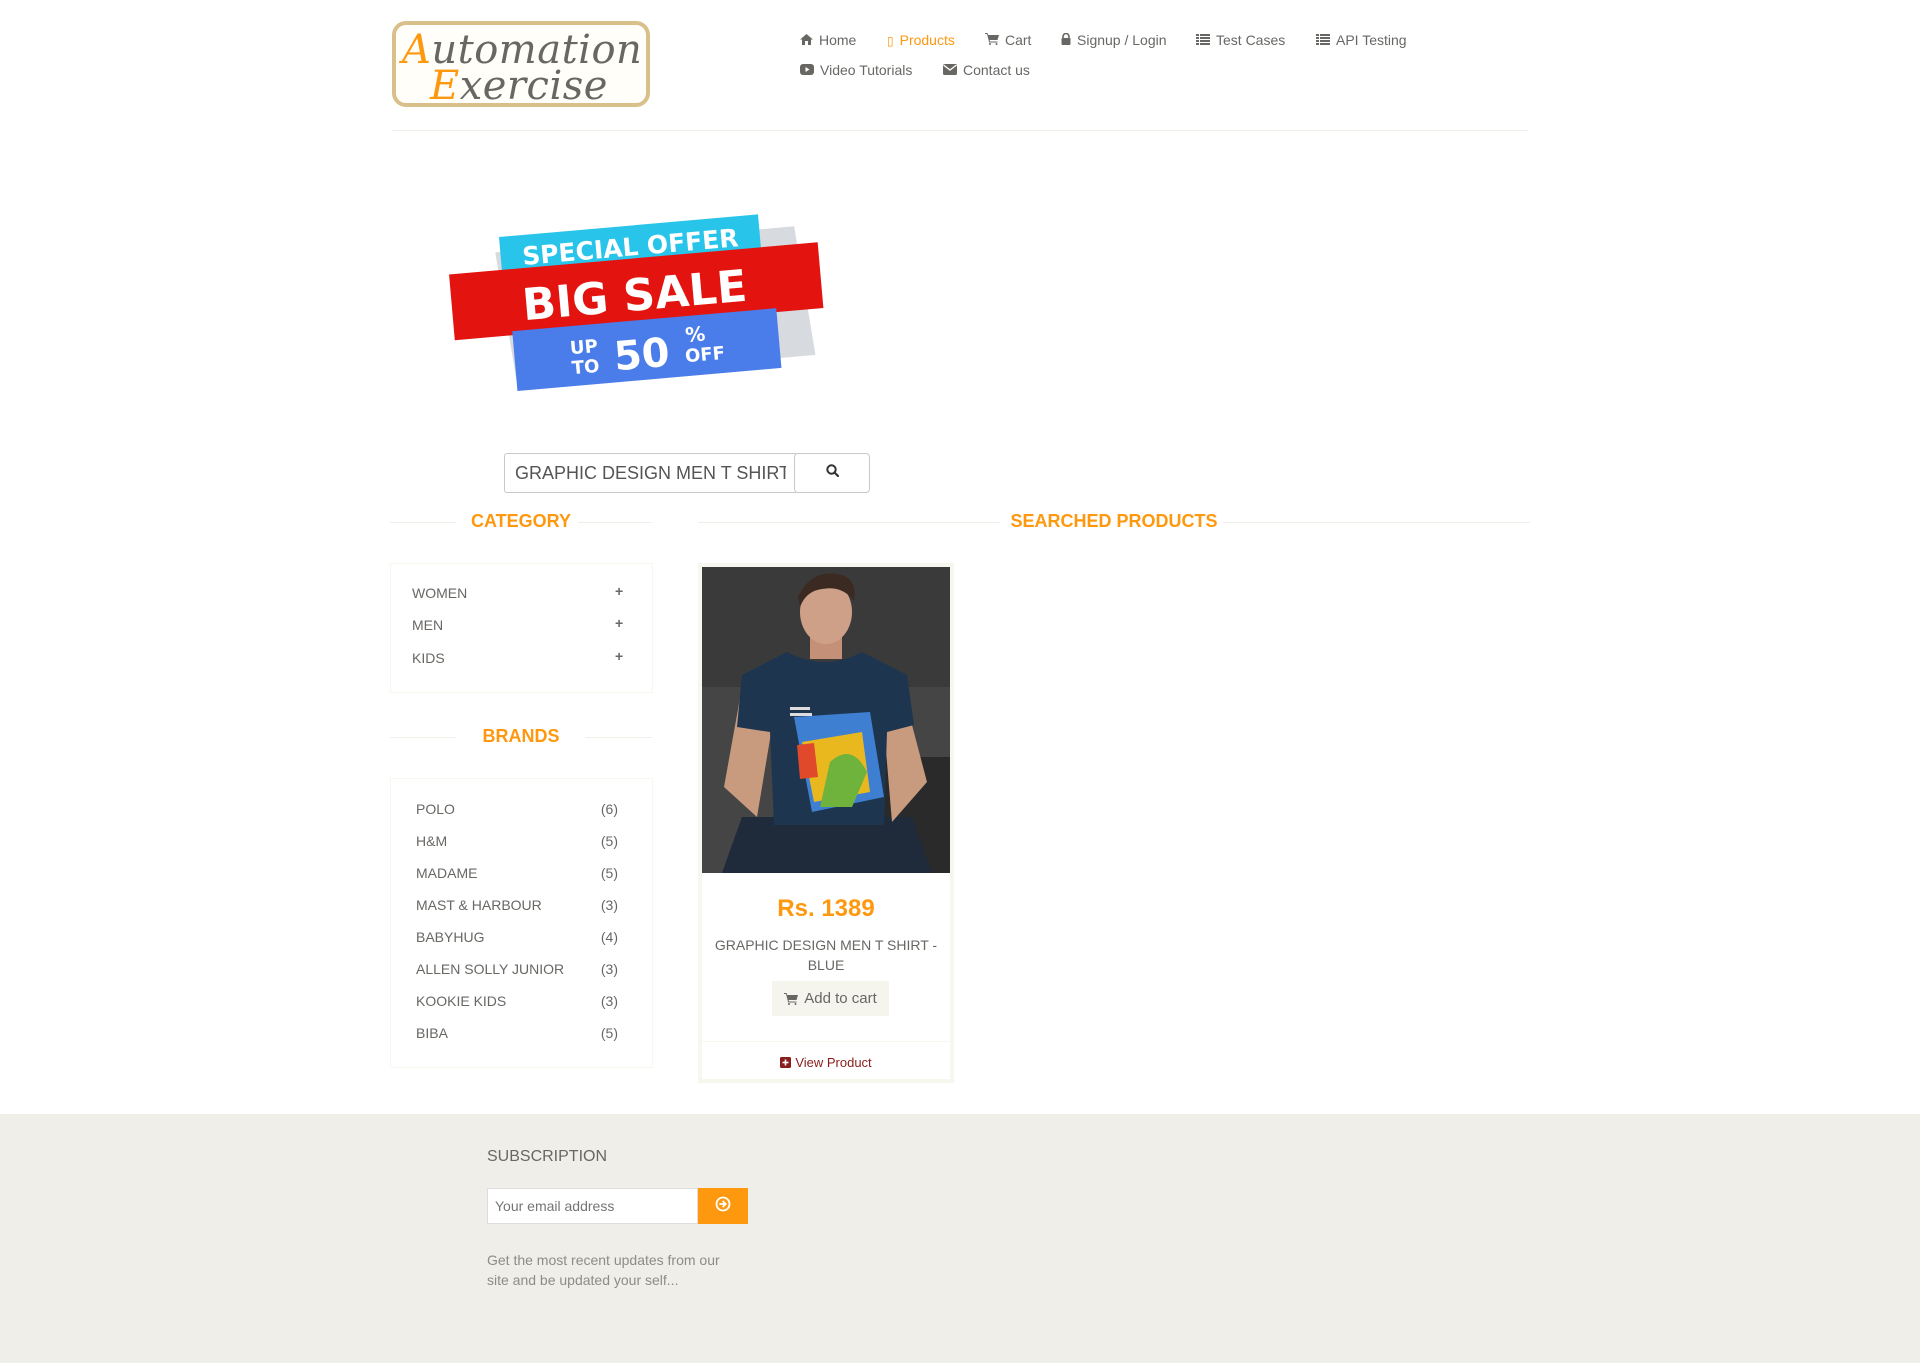 This screenshot has width=1920, height=1363. What do you see at coordinates (439, 593) in the screenshot?
I see `category-women: WOMEN` at bounding box center [439, 593].